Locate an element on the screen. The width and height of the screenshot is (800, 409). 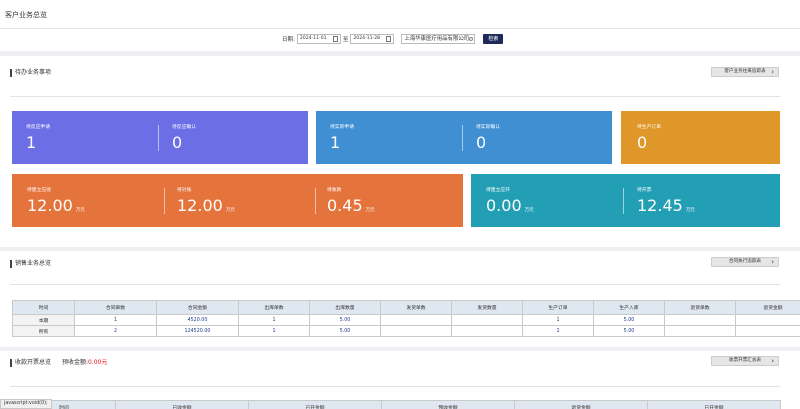
invoice-summary-button: 收票开票汇总表 › is located at coordinates (745, 361).